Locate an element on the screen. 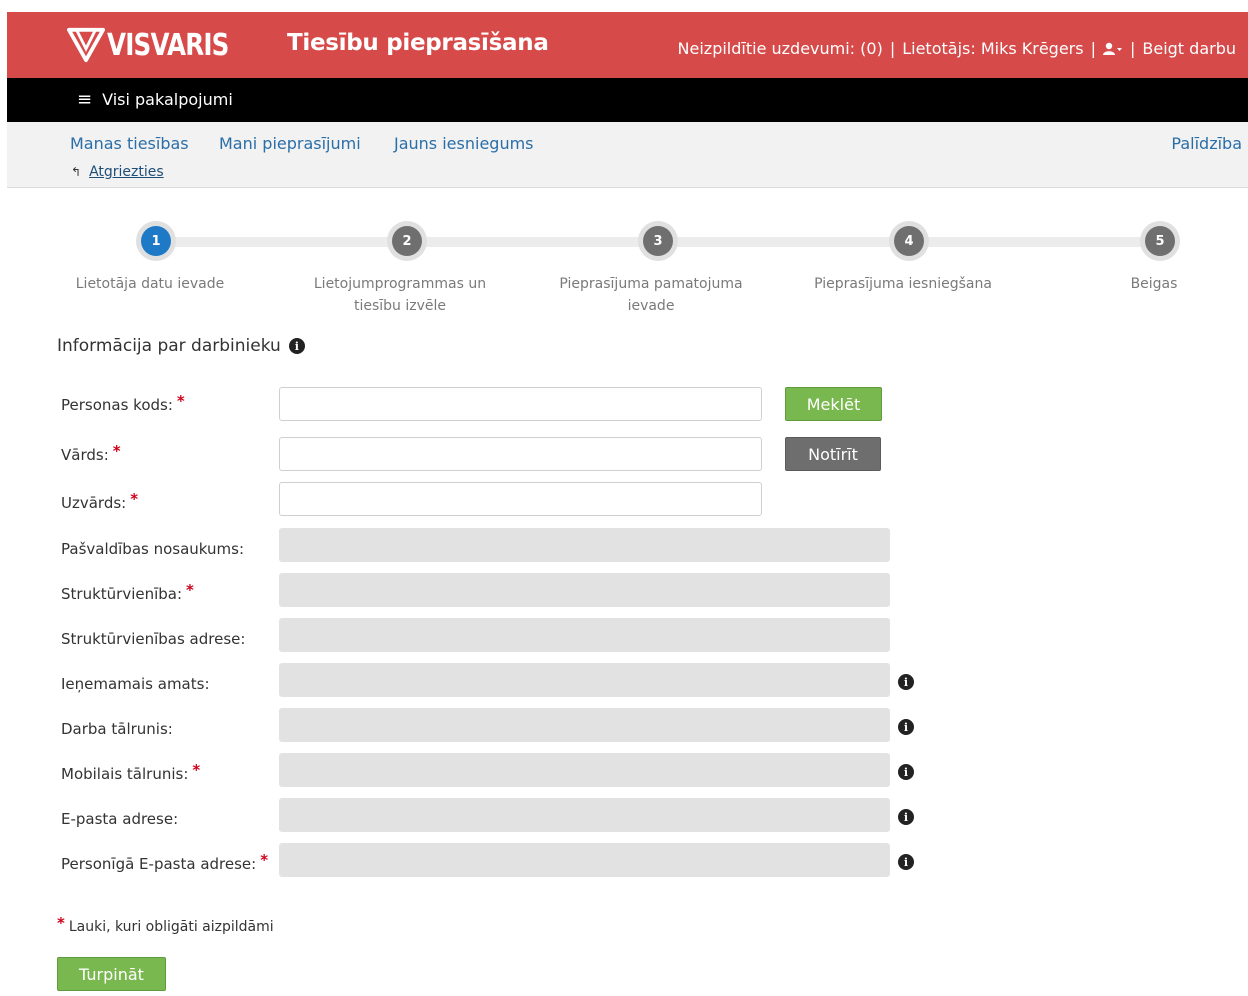 Image resolution: width=1248 pixels, height=996 pixels. department-label: Struktūrvienība: * is located at coordinates (127, 592).